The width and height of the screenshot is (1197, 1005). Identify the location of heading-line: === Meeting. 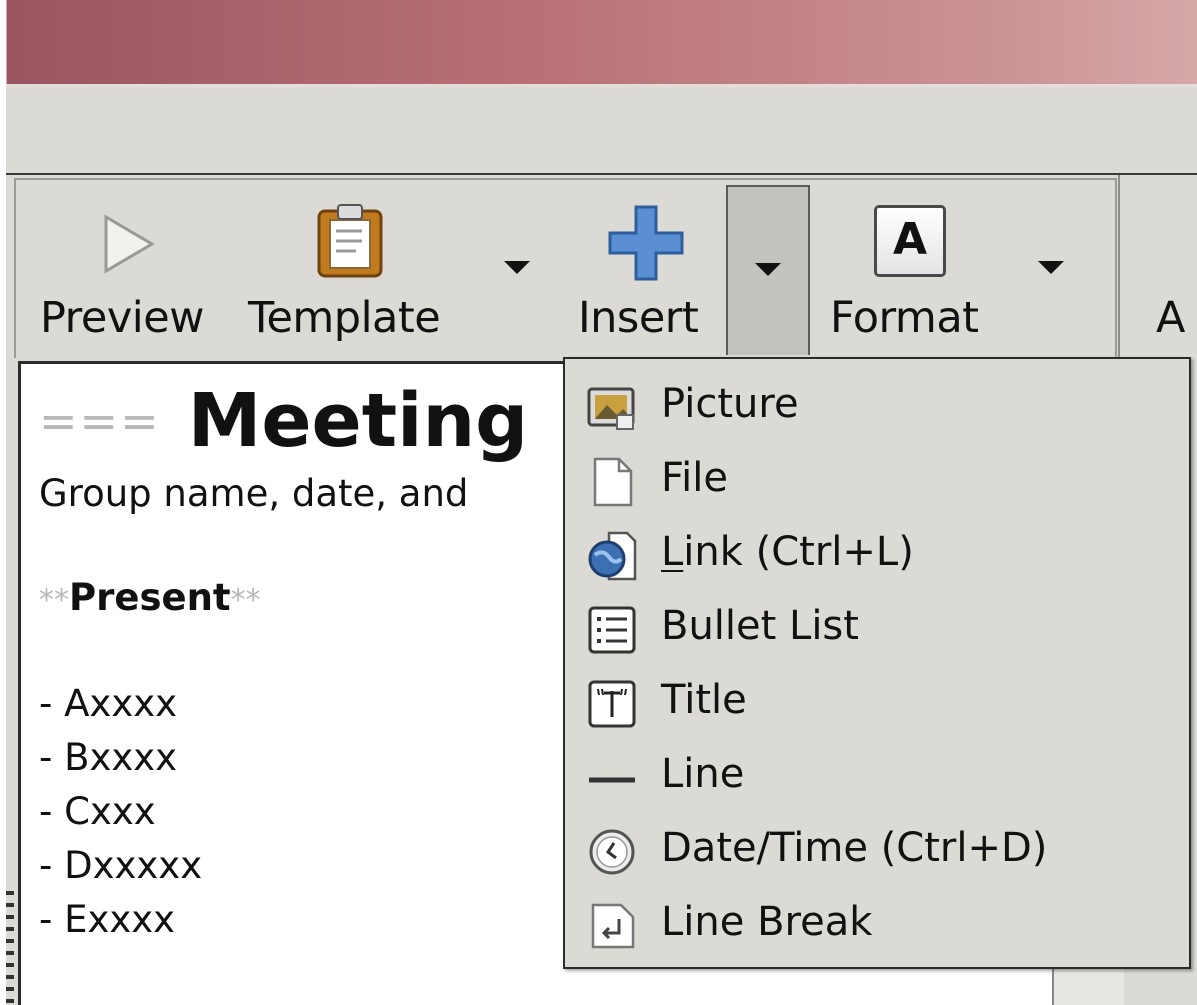
(283, 421).